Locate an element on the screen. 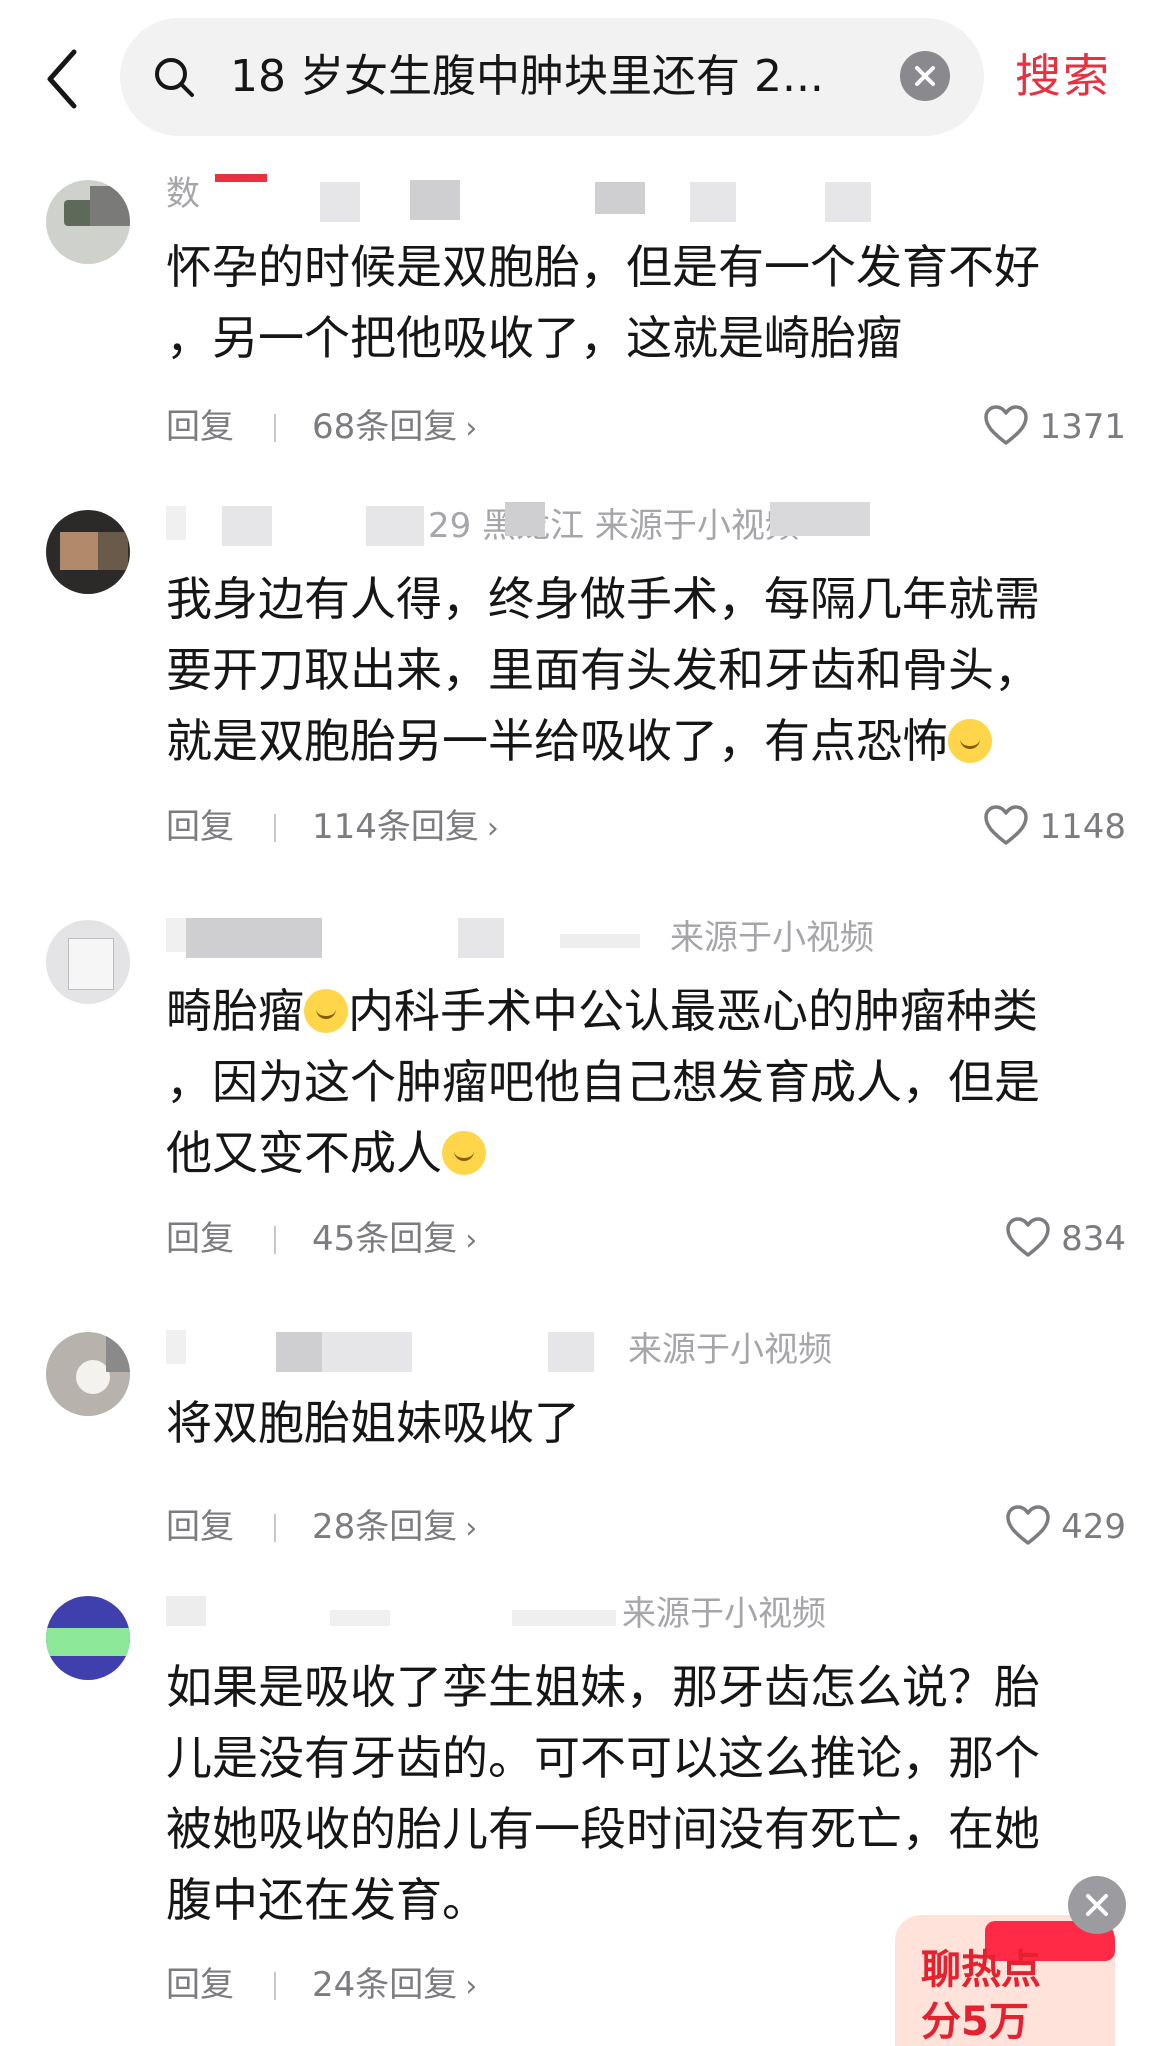 The height and width of the screenshot is (2046, 1170). comment-line: 就是双胞胎另一半给吸收了，有点恐怖 is located at coordinates (557, 741).